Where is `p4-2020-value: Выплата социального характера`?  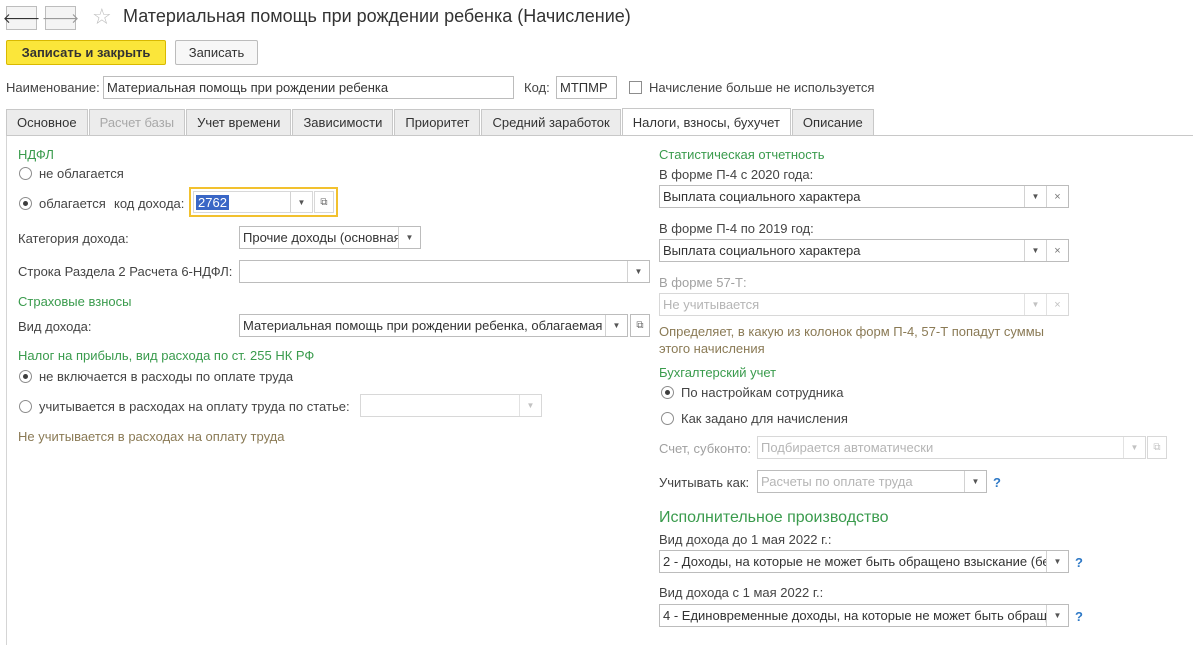
p4-2020-value: Выплата социального характера is located at coordinates (762, 196).